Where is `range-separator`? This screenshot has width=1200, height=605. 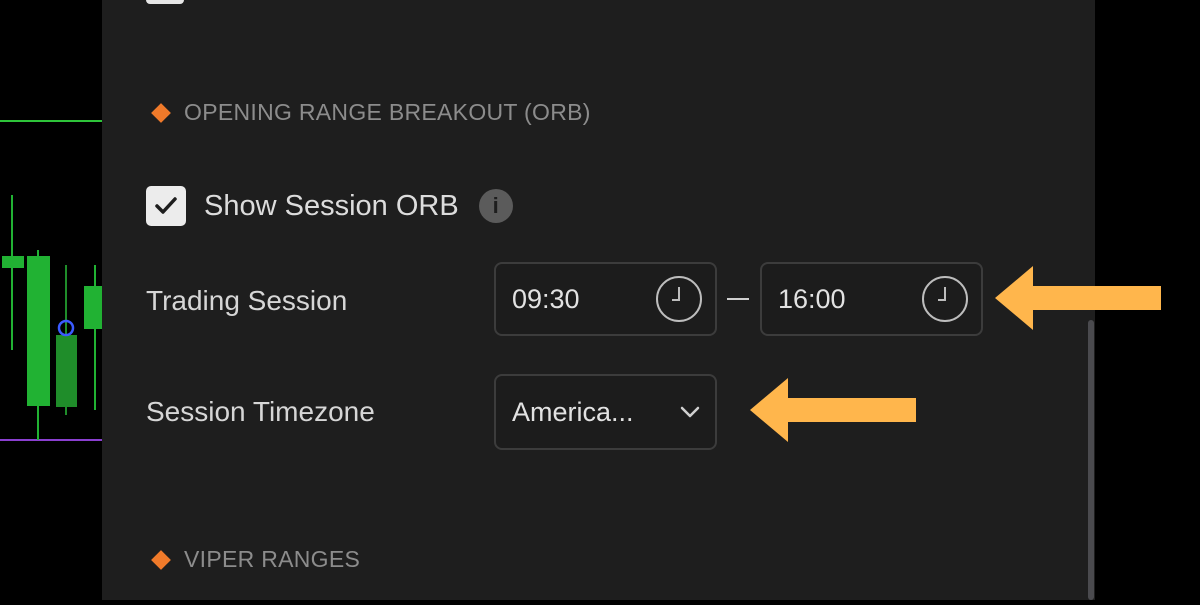
range-separator is located at coordinates (738, 299).